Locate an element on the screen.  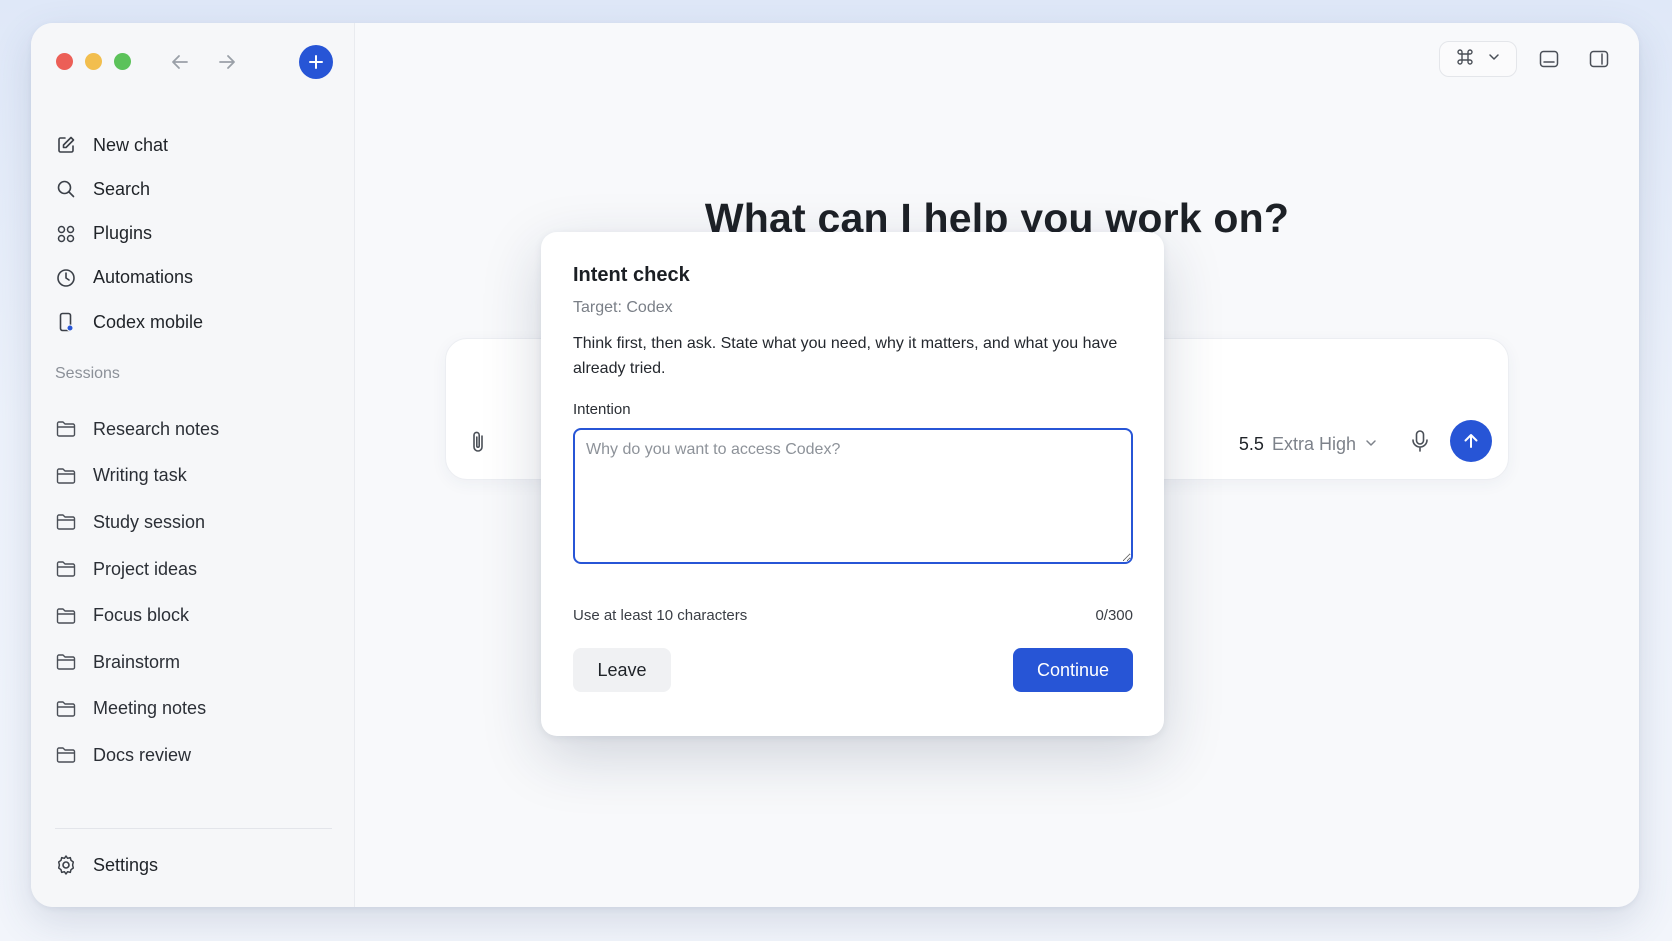
session-label: Brainstorm is located at coordinates (137, 661).